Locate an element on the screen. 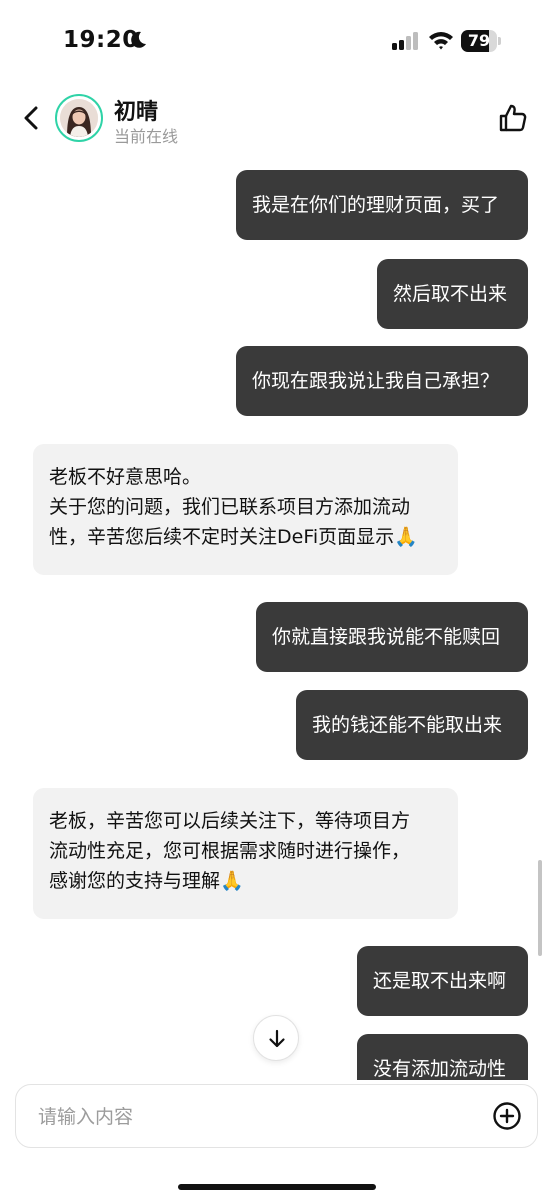  message-bubble-outgoing: 你就直接跟我说能不能赎回 is located at coordinates (392, 637).